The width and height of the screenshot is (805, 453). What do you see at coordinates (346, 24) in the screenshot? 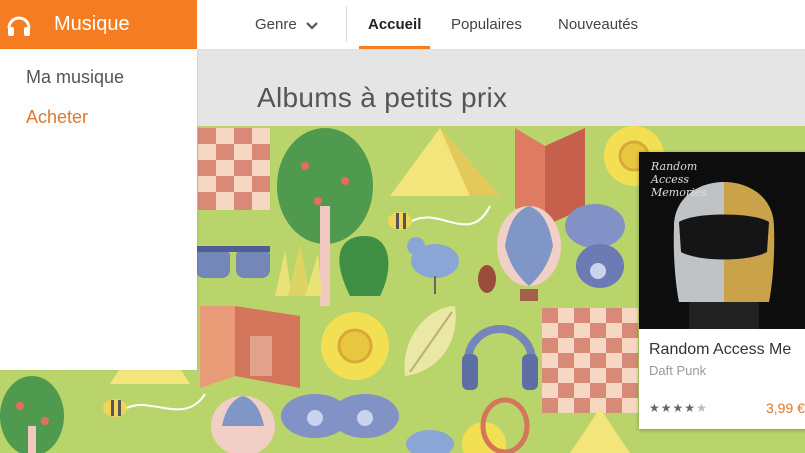
I see `divider` at bounding box center [346, 24].